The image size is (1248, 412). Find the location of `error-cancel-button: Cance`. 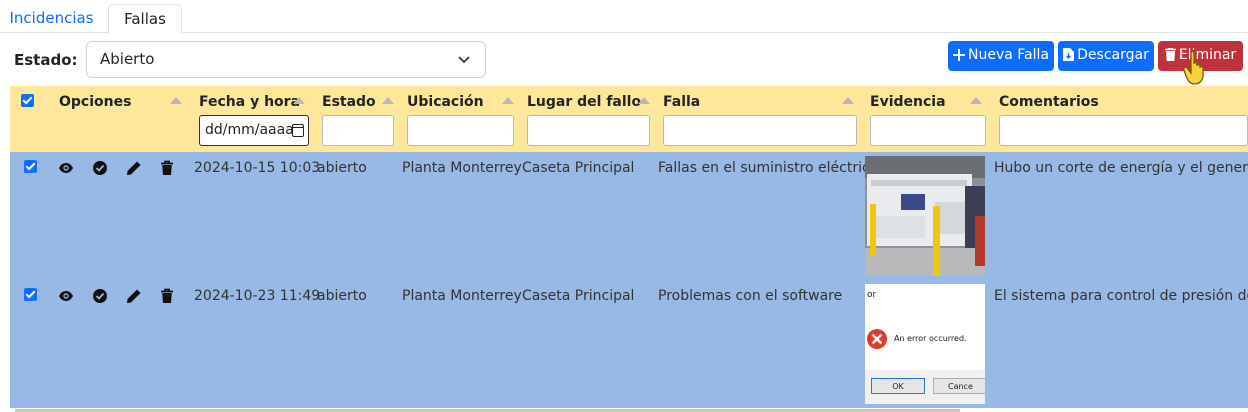

error-cancel-button: Cance is located at coordinates (959, 386).